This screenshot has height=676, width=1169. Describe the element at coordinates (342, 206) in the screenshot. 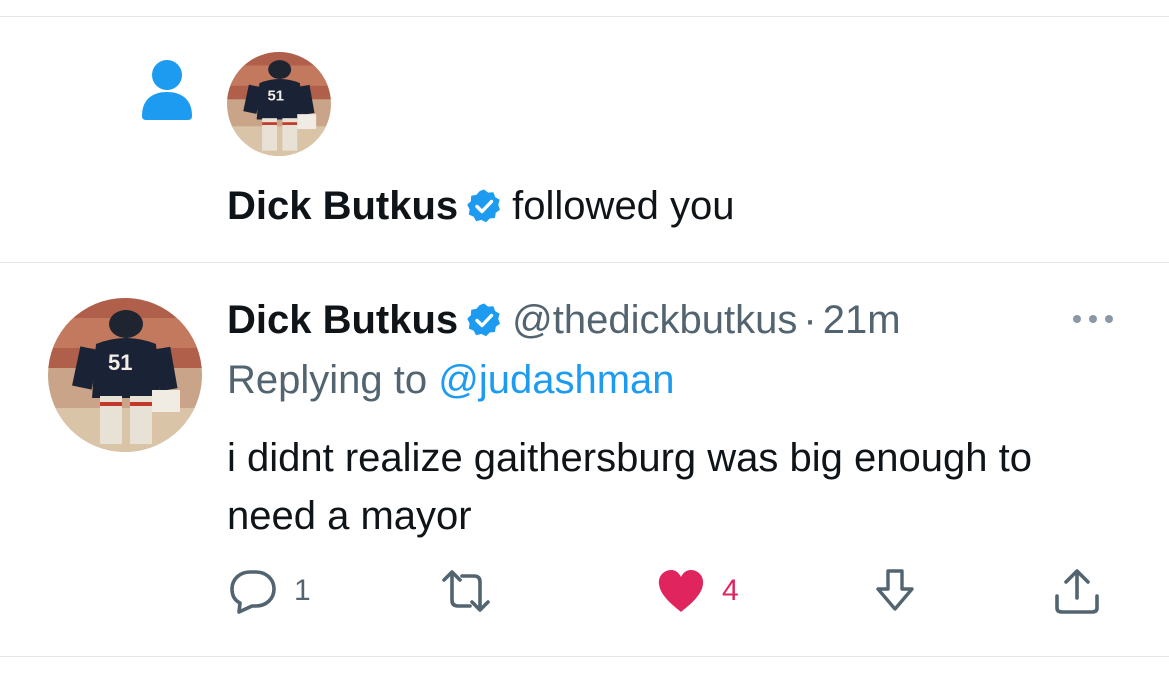

I see `follower-name: Dick Butkus` at that location.